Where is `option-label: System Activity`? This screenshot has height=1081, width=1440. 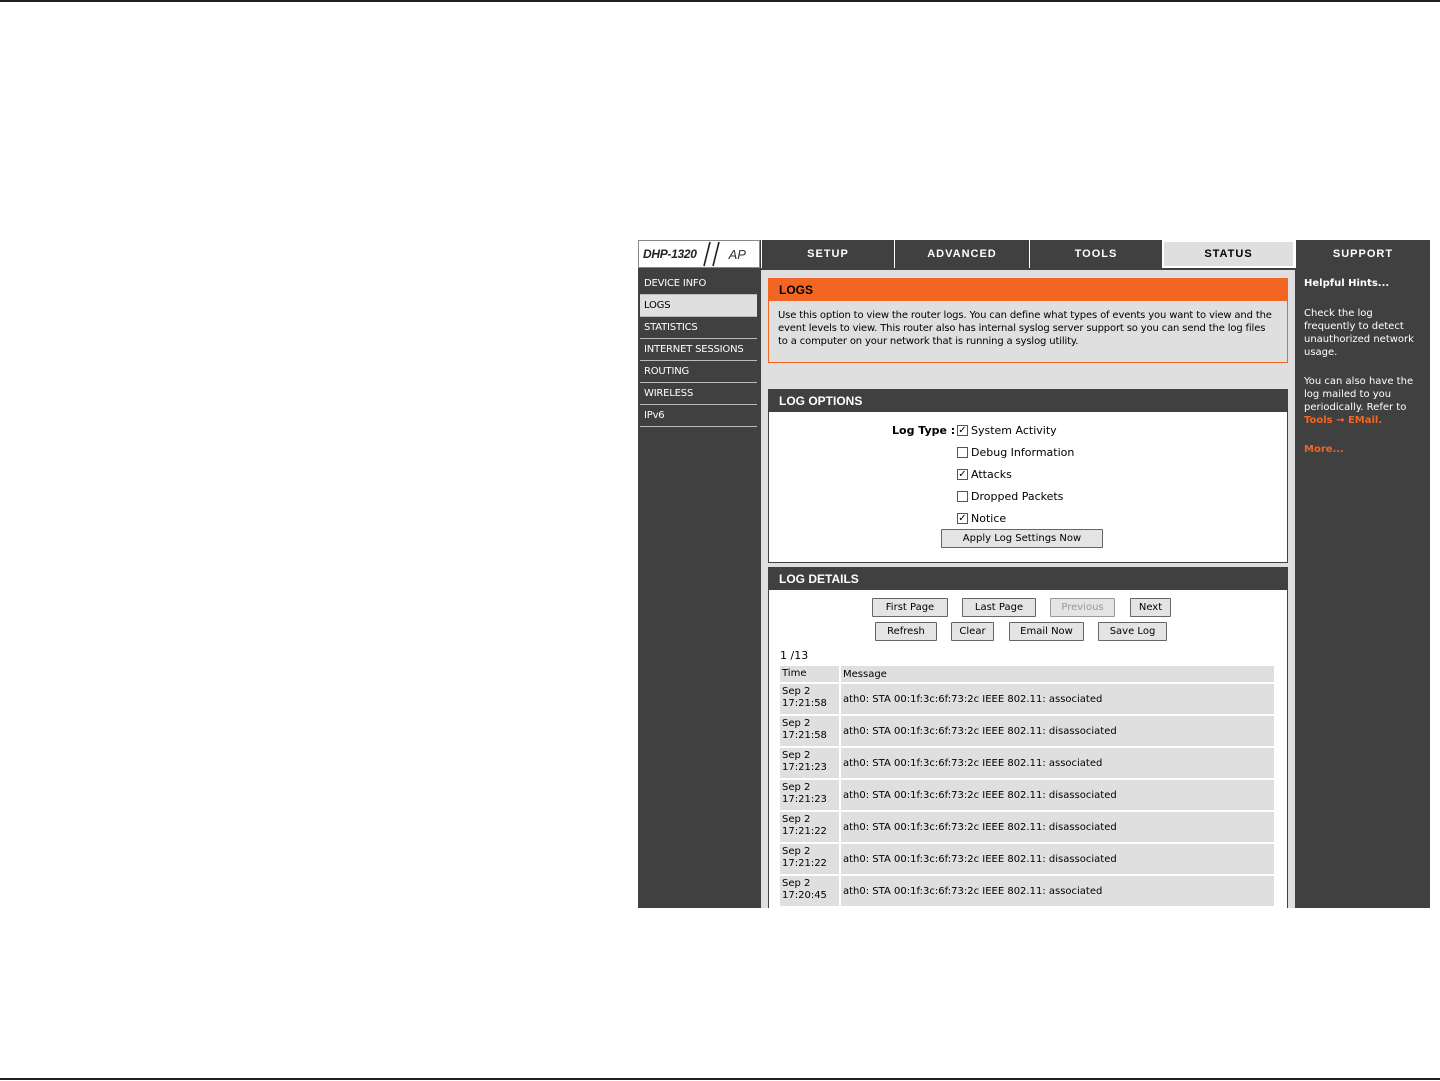 option-label: System Activity is located at coordinates (1014, 430).